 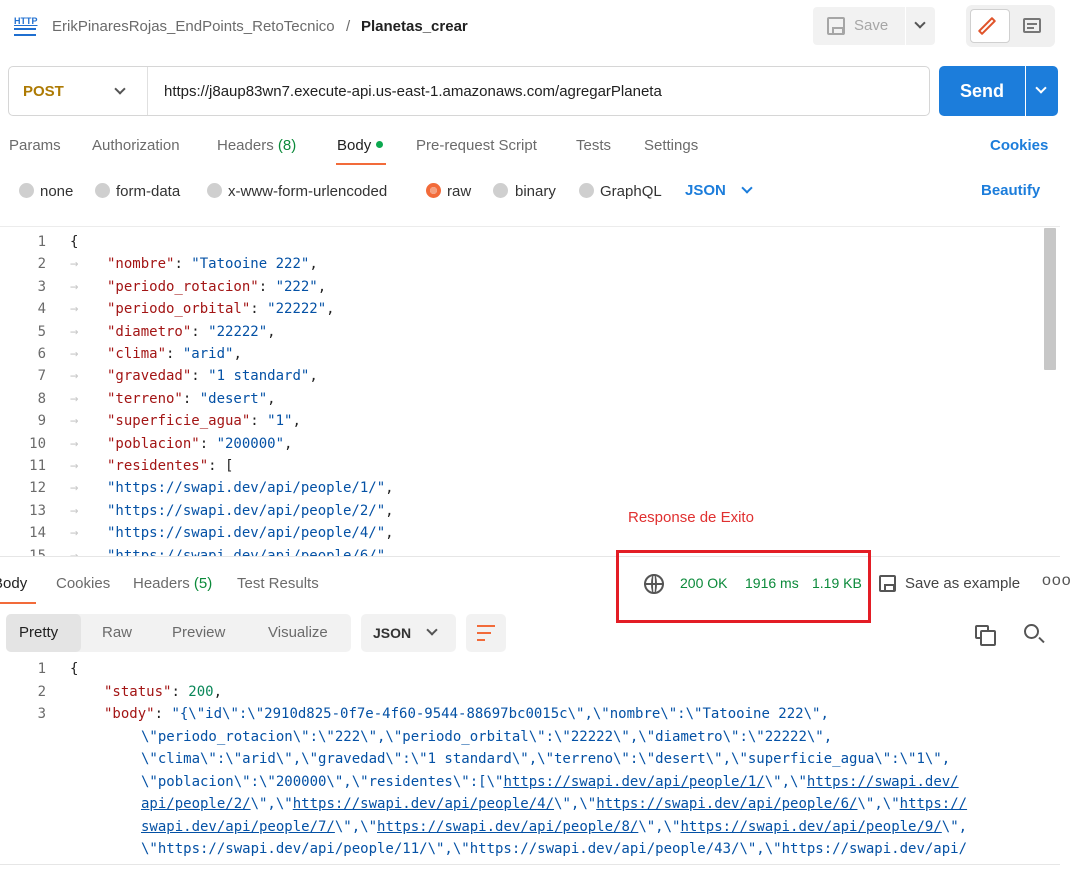 What do you see at coordinates (102, 190) in the screenshot?
I see `radio-form-data` at bounding box center [102, 190].